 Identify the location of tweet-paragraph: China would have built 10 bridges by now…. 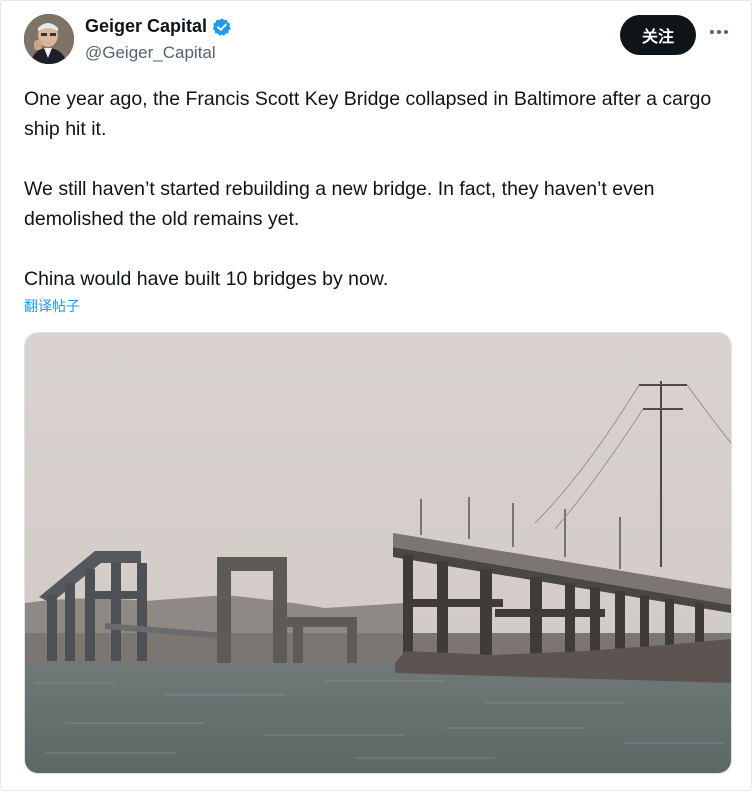
(206, 279).